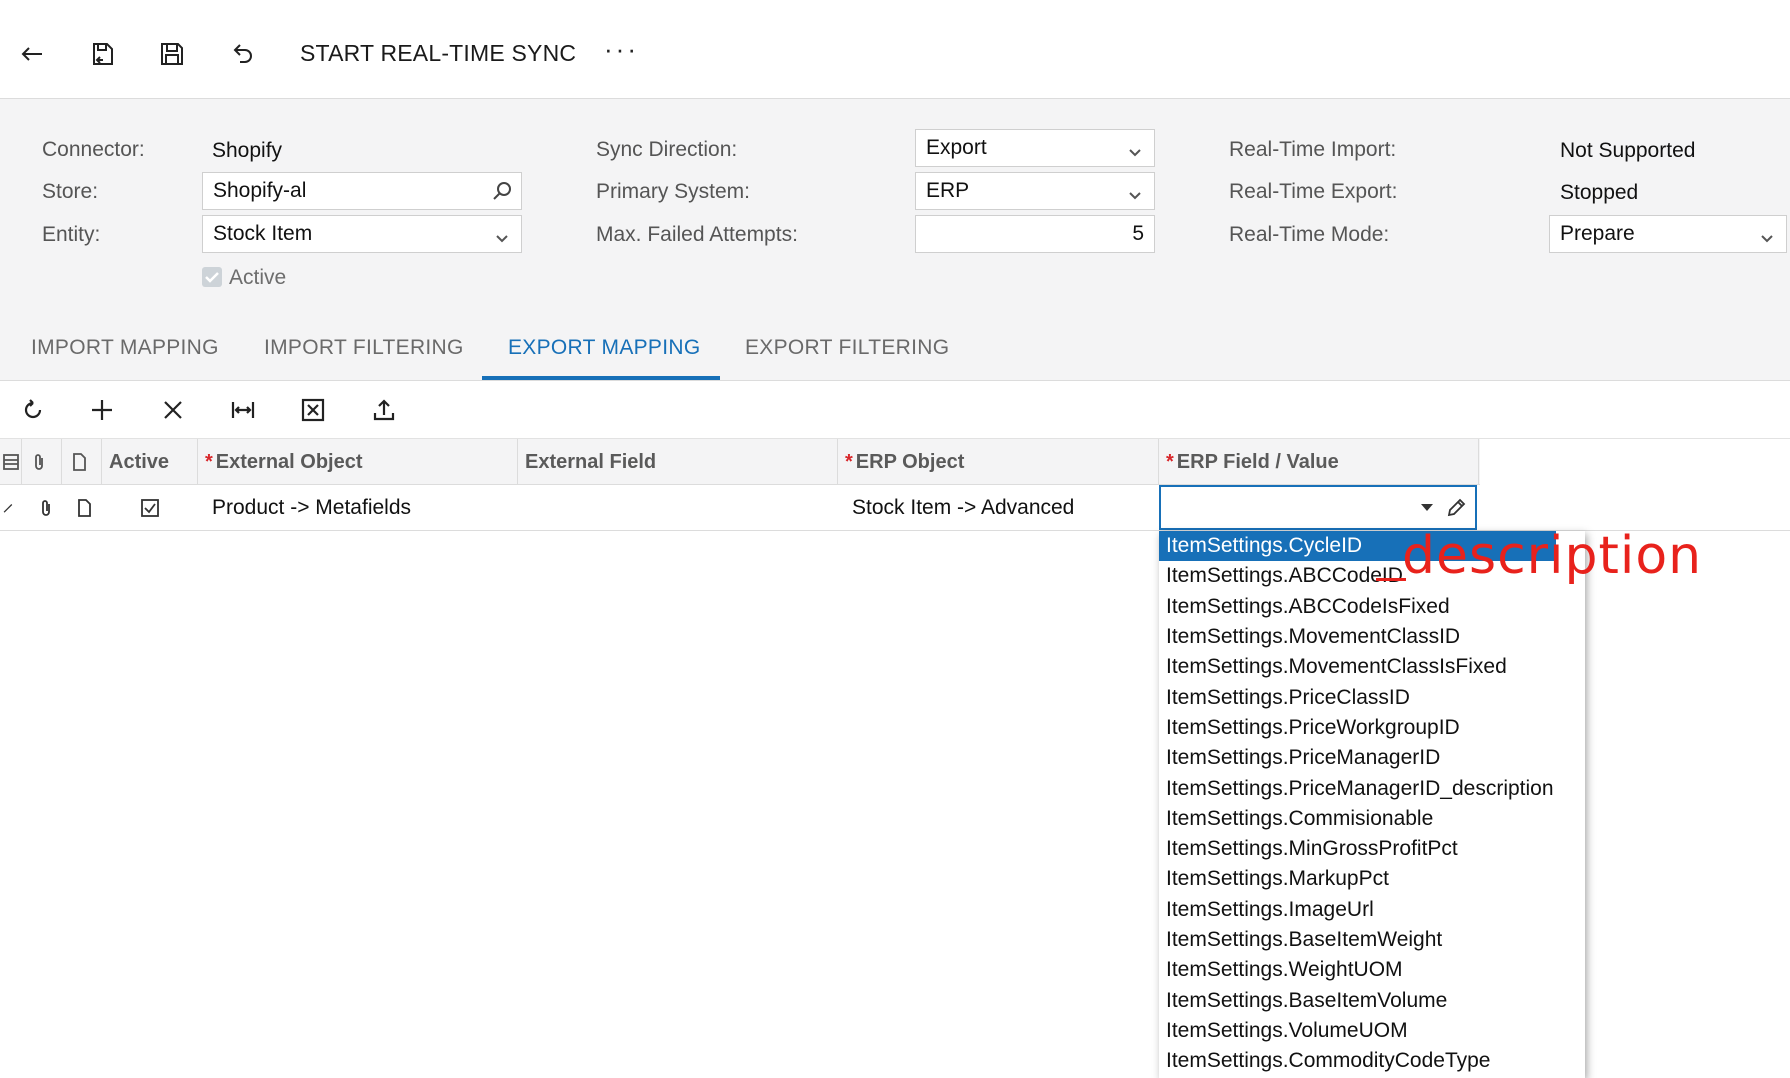 This screenshot has width=1790, height=1078. Describe the element at coordinates (1035, 234) in the screenshot. I see `max-failed-attempts-input: 5` at that location.